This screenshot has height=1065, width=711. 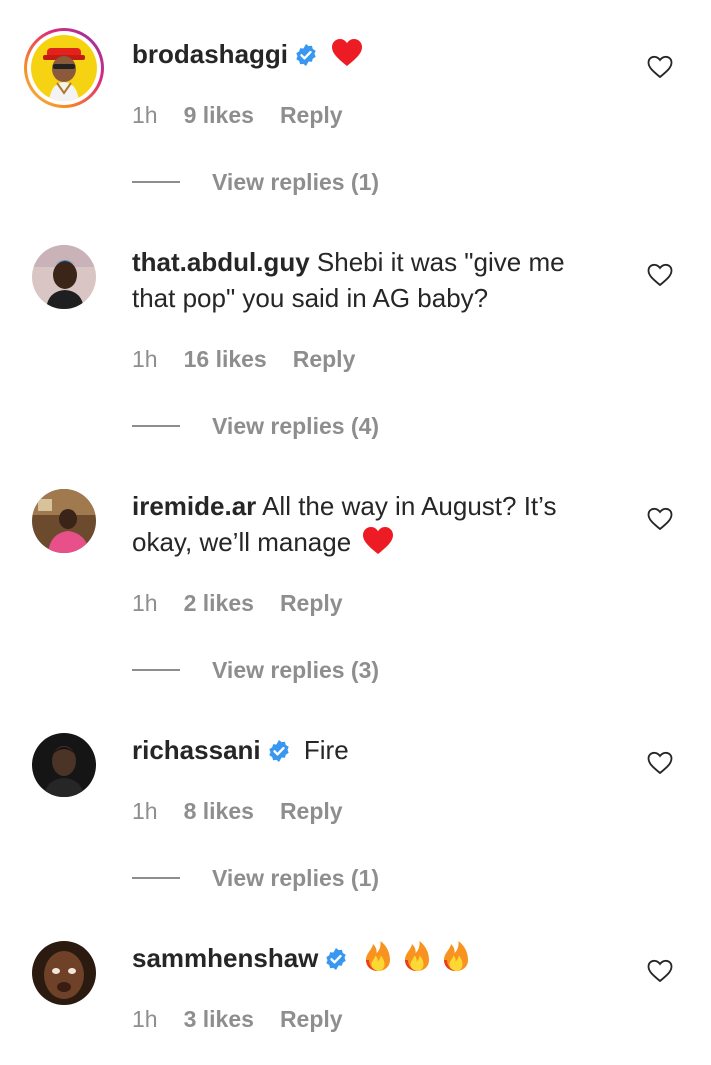 What do you see at coordinates (409, 506) in the screenshot?
I see `comment-text: All the way in August? It’s` at bounding box center [409, 506].